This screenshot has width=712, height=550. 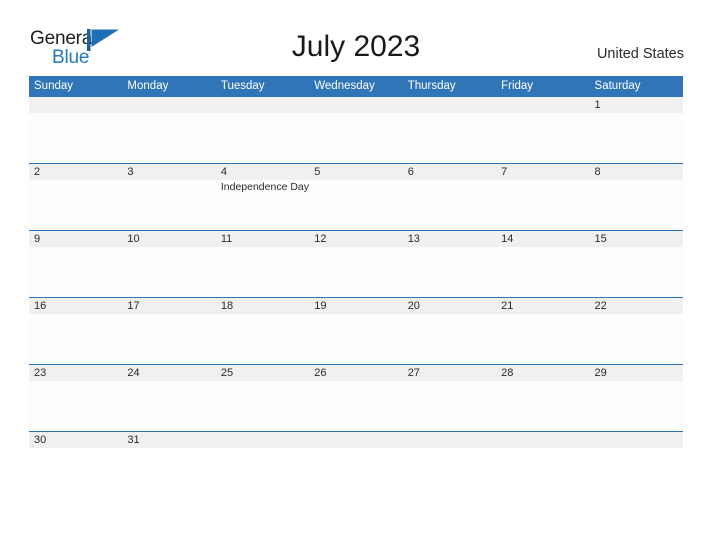 I want to click on week-row: 30 31, so click(x=356, y=439).